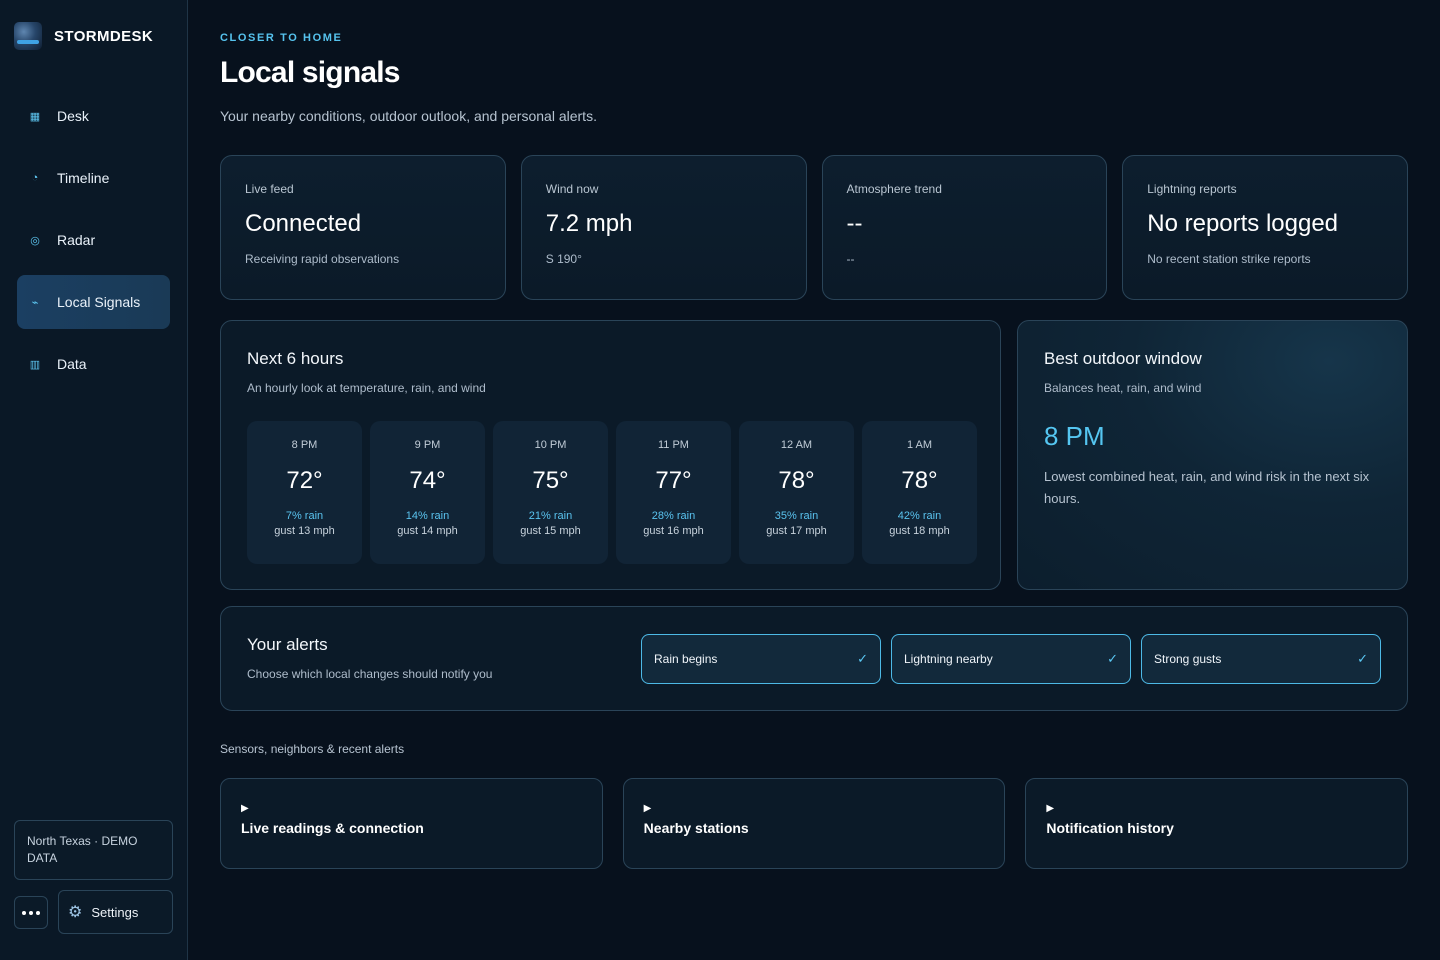  Describe the element at coordinates (550, 445) in the screenshot. I see `hour-time: 10 PM` at that location.